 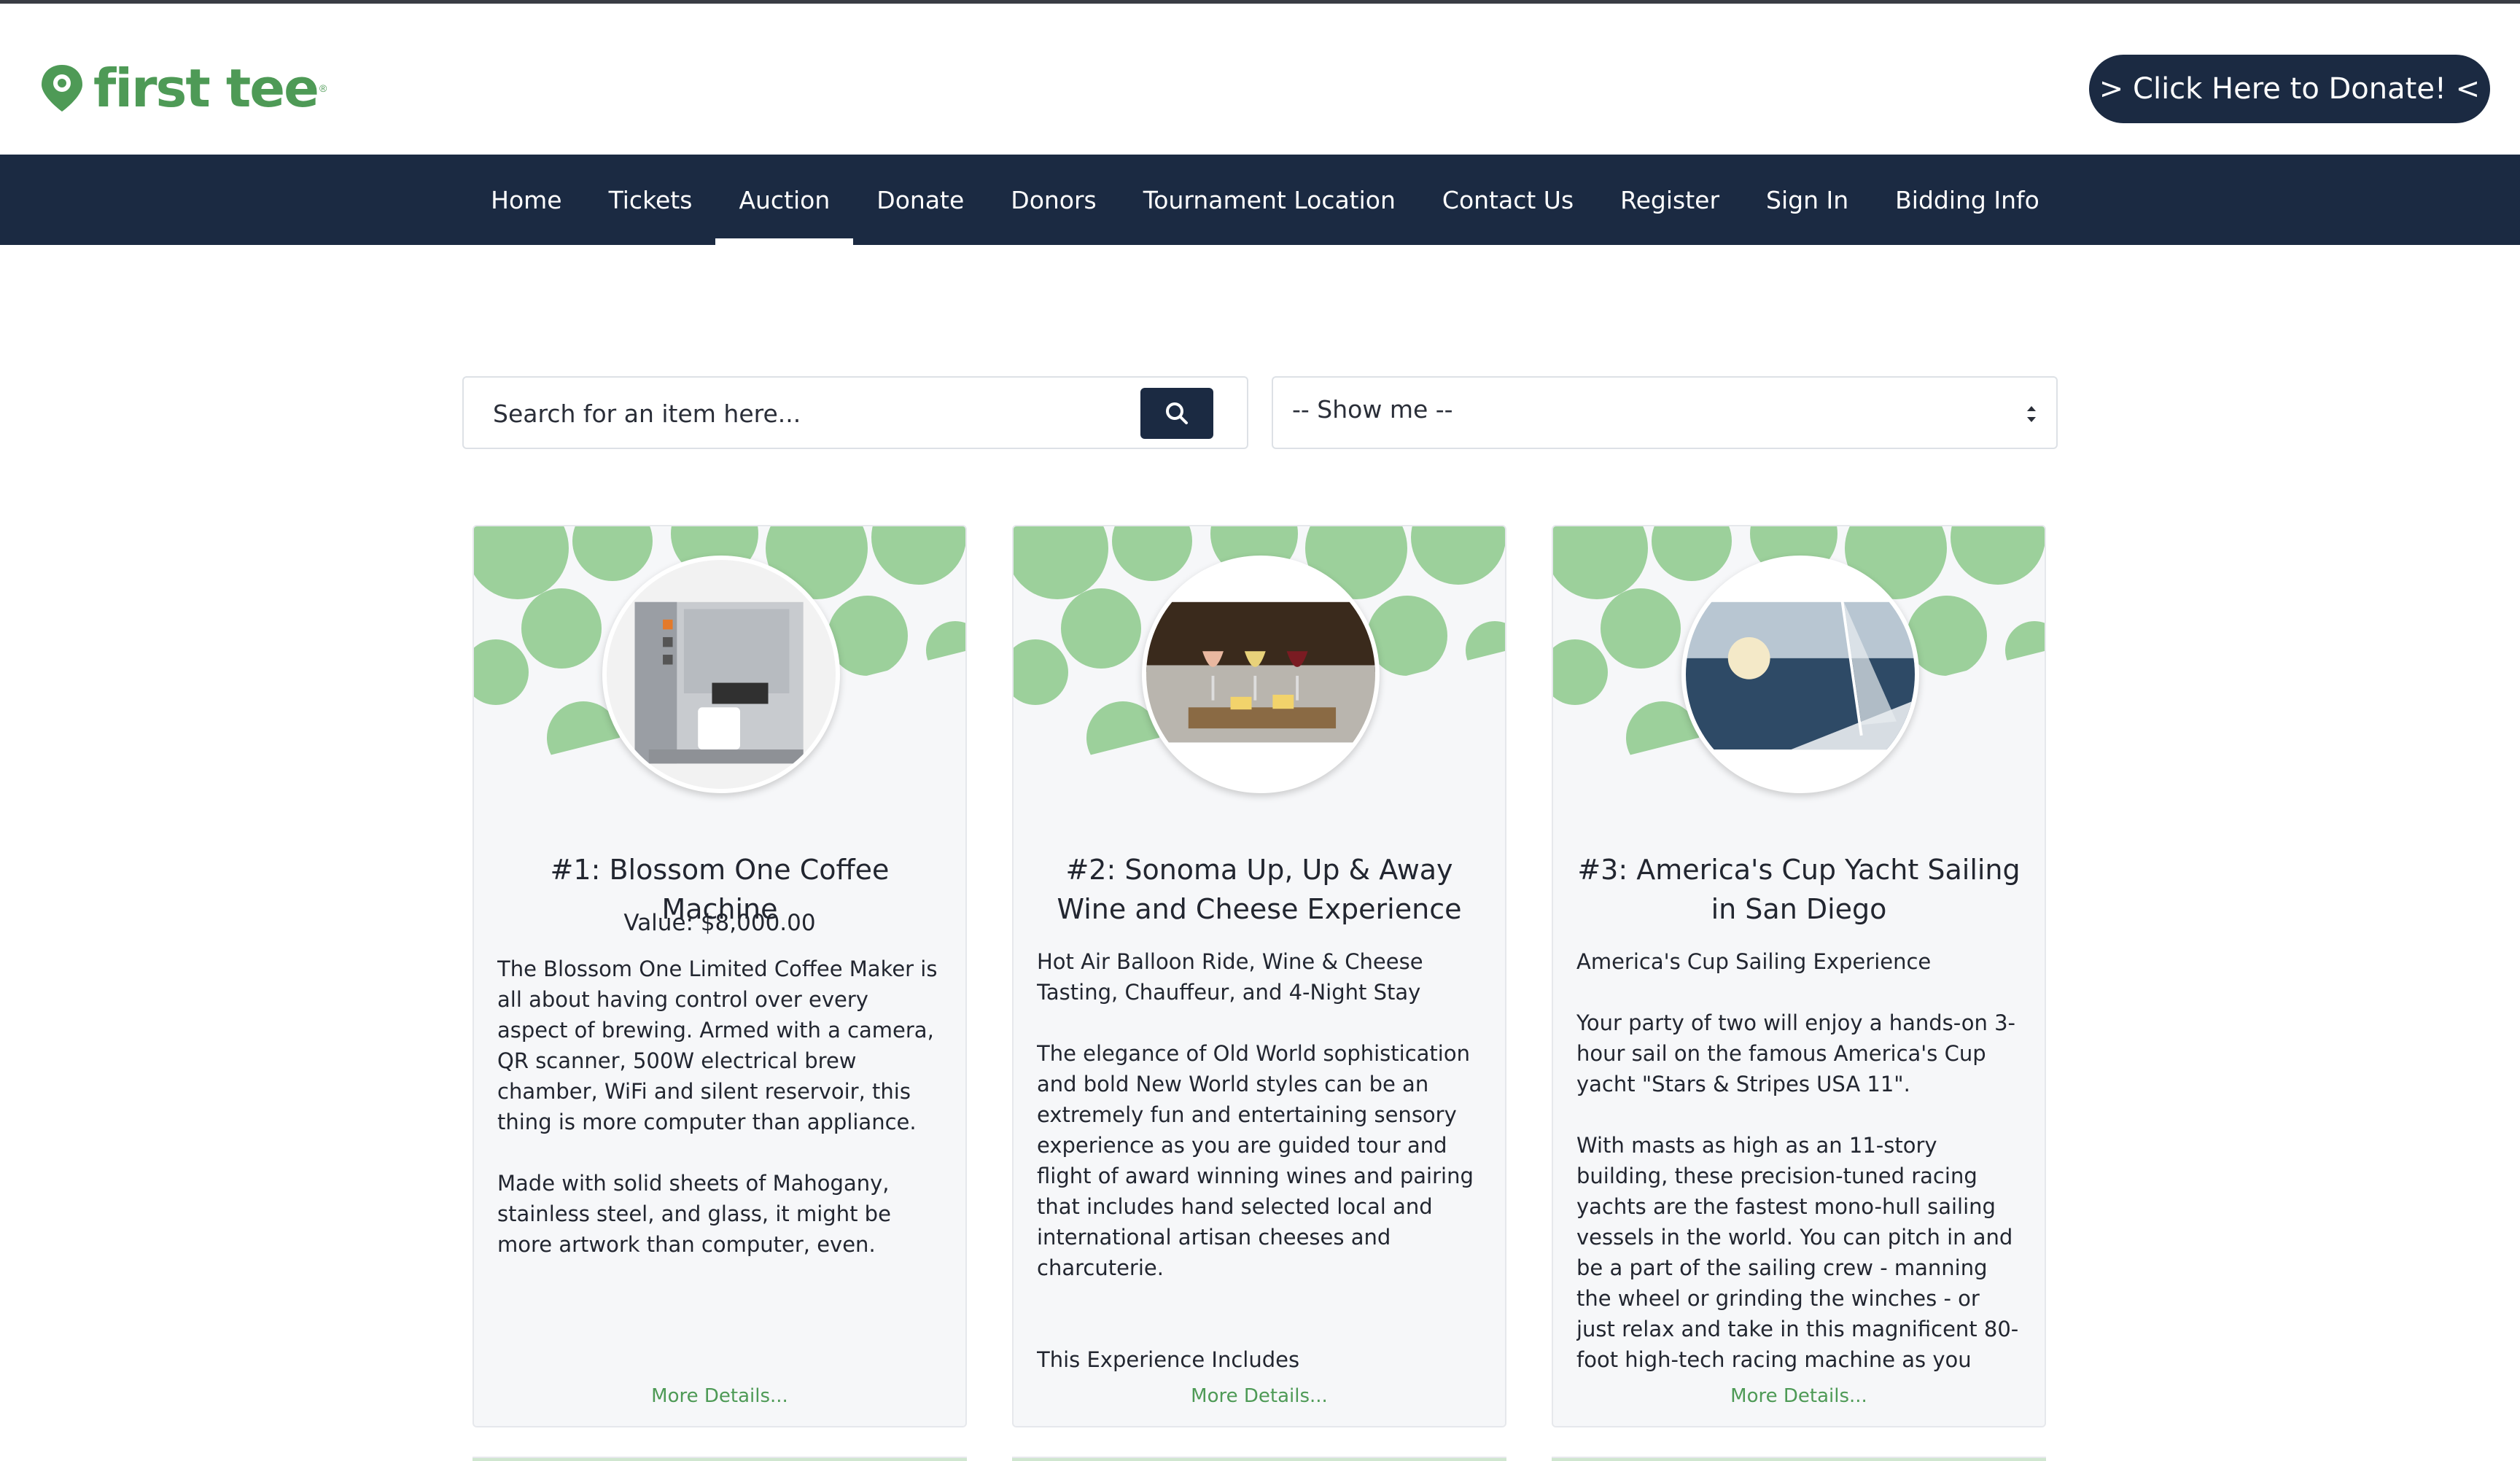 What do you see at coordinates (1670, 200) in the screenshot?
I see `nav-item-register: Register` at bounding box center [1670, 200].